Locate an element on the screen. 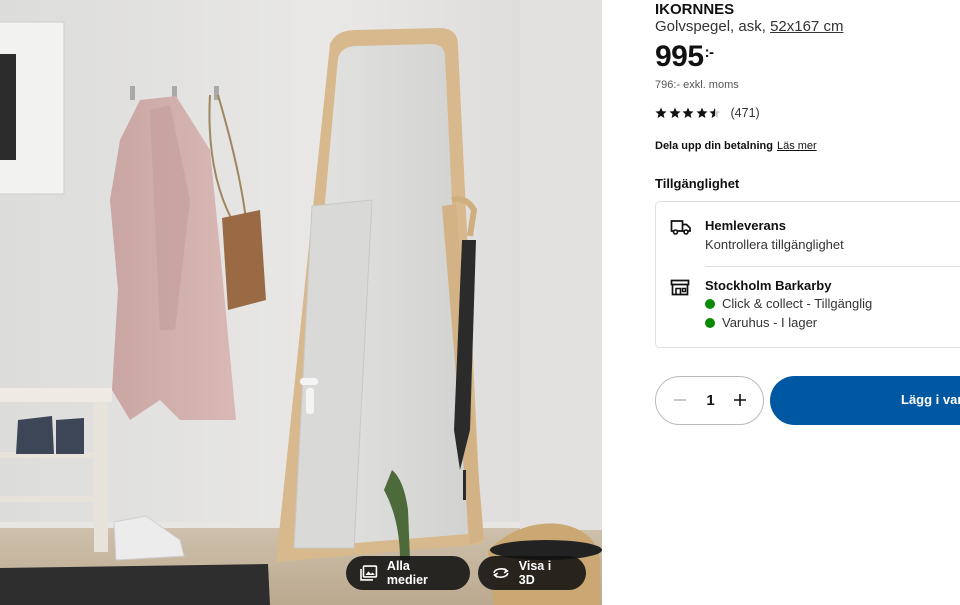  in-store-text: Varuhus - I lager is located at coordinates (770, 322).